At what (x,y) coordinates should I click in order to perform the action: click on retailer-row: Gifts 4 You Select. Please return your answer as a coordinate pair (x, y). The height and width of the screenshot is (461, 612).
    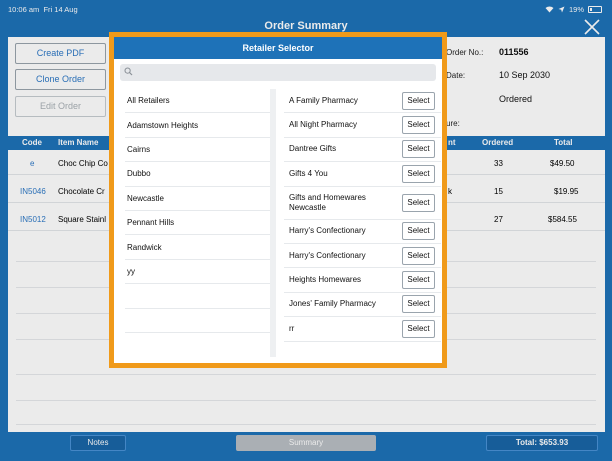
    Looking at the image, I should click on (362, 174).